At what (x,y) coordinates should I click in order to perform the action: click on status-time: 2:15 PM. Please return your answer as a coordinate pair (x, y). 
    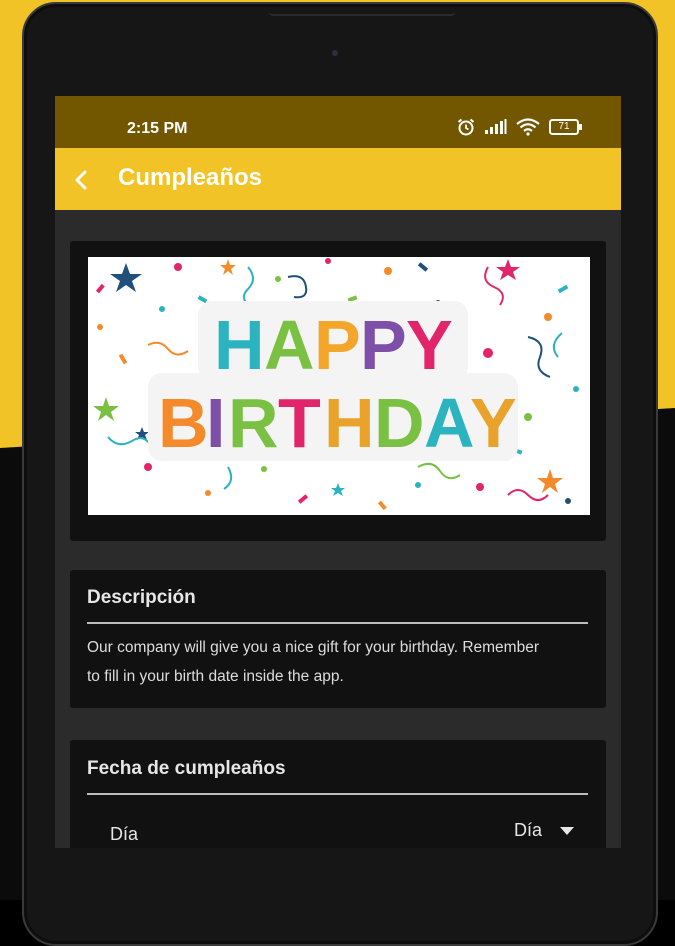
    Looking at the image, I should click on (157, 128).